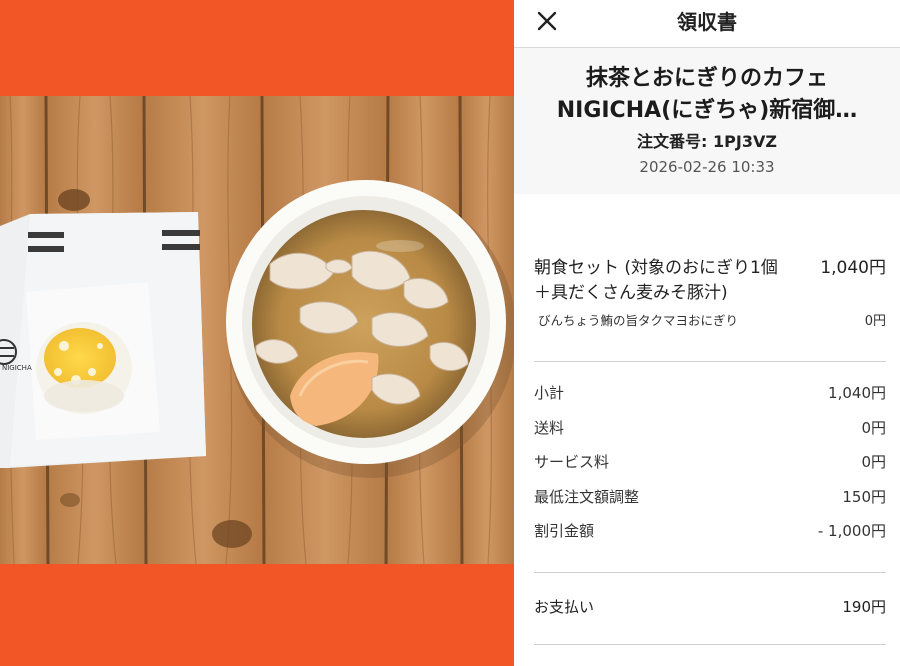 The height and width of the screenshot is (666, 900). Describe the element at coordinates (710, 606) in the screenshot. I see `total-row: お支払い 190円` at that location.